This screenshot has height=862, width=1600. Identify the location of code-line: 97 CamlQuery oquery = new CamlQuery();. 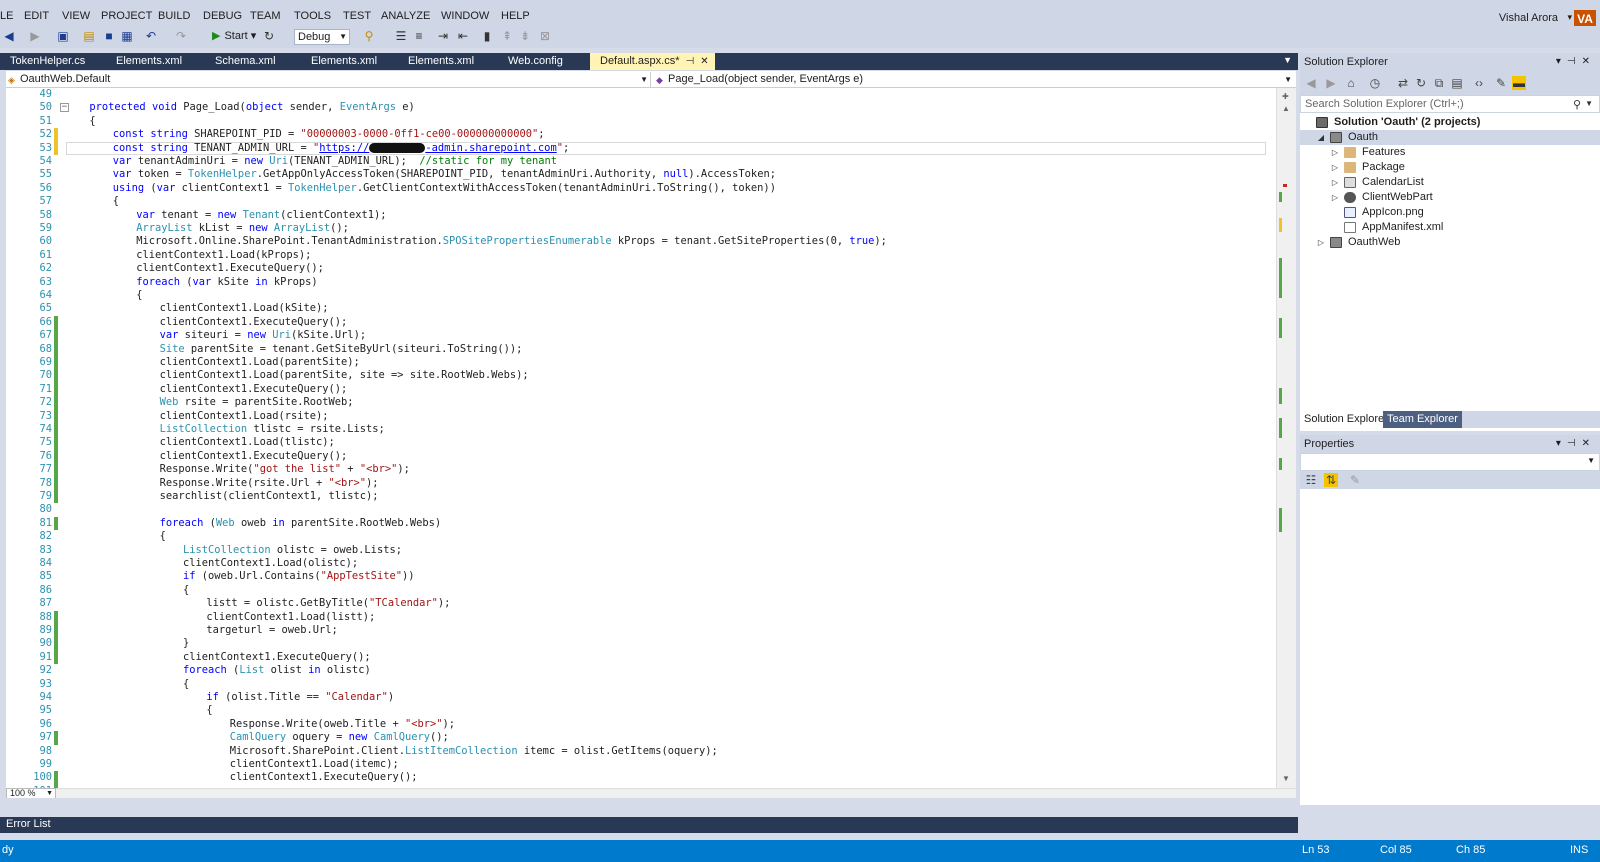
(639, 738).